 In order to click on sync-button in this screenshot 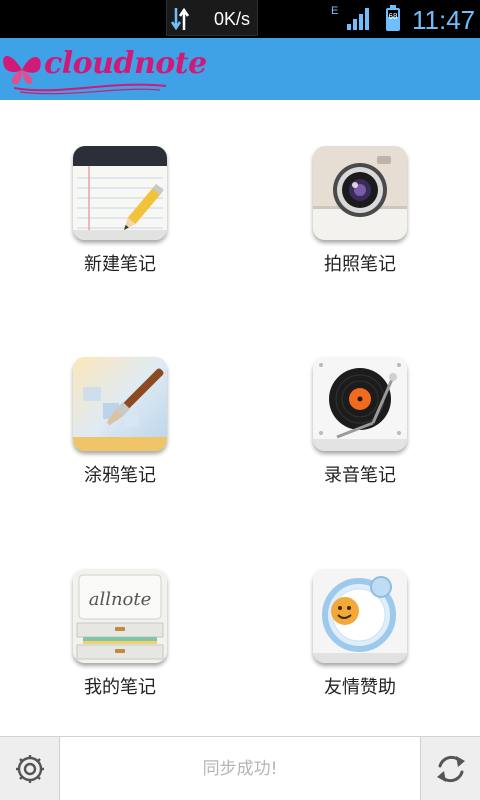, I will do `click(450, 768)`.